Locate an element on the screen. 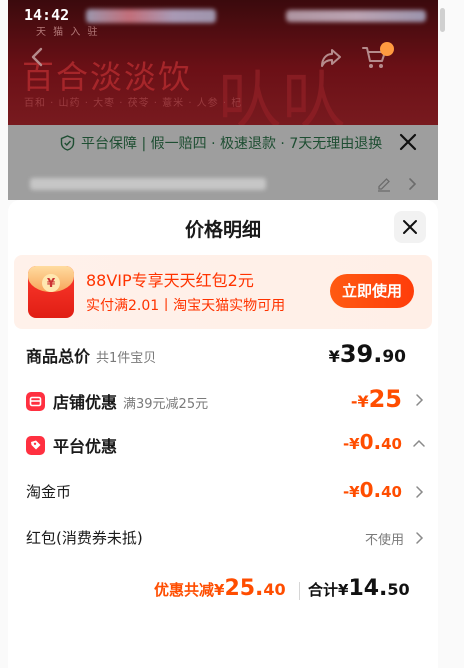 The width and height of the screenshot is (464, 668). promo-title: 88VIP专享天天红包2元 is located at coordinates (170, 280).